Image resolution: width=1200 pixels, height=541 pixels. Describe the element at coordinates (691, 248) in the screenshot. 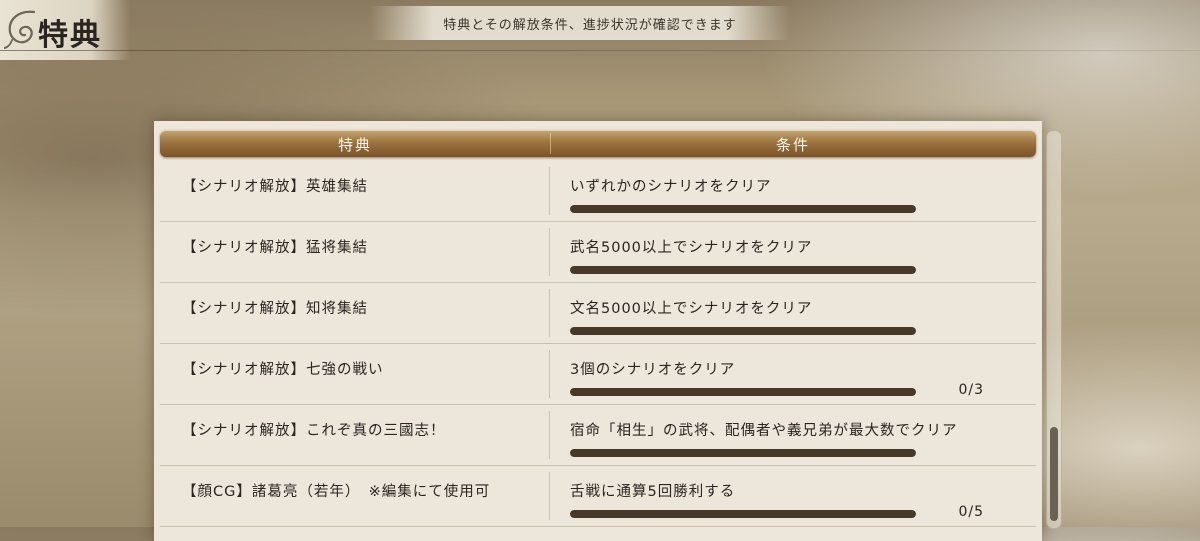

I see `condition-text: 武名5000以上でシナリオをクリア` at that location.